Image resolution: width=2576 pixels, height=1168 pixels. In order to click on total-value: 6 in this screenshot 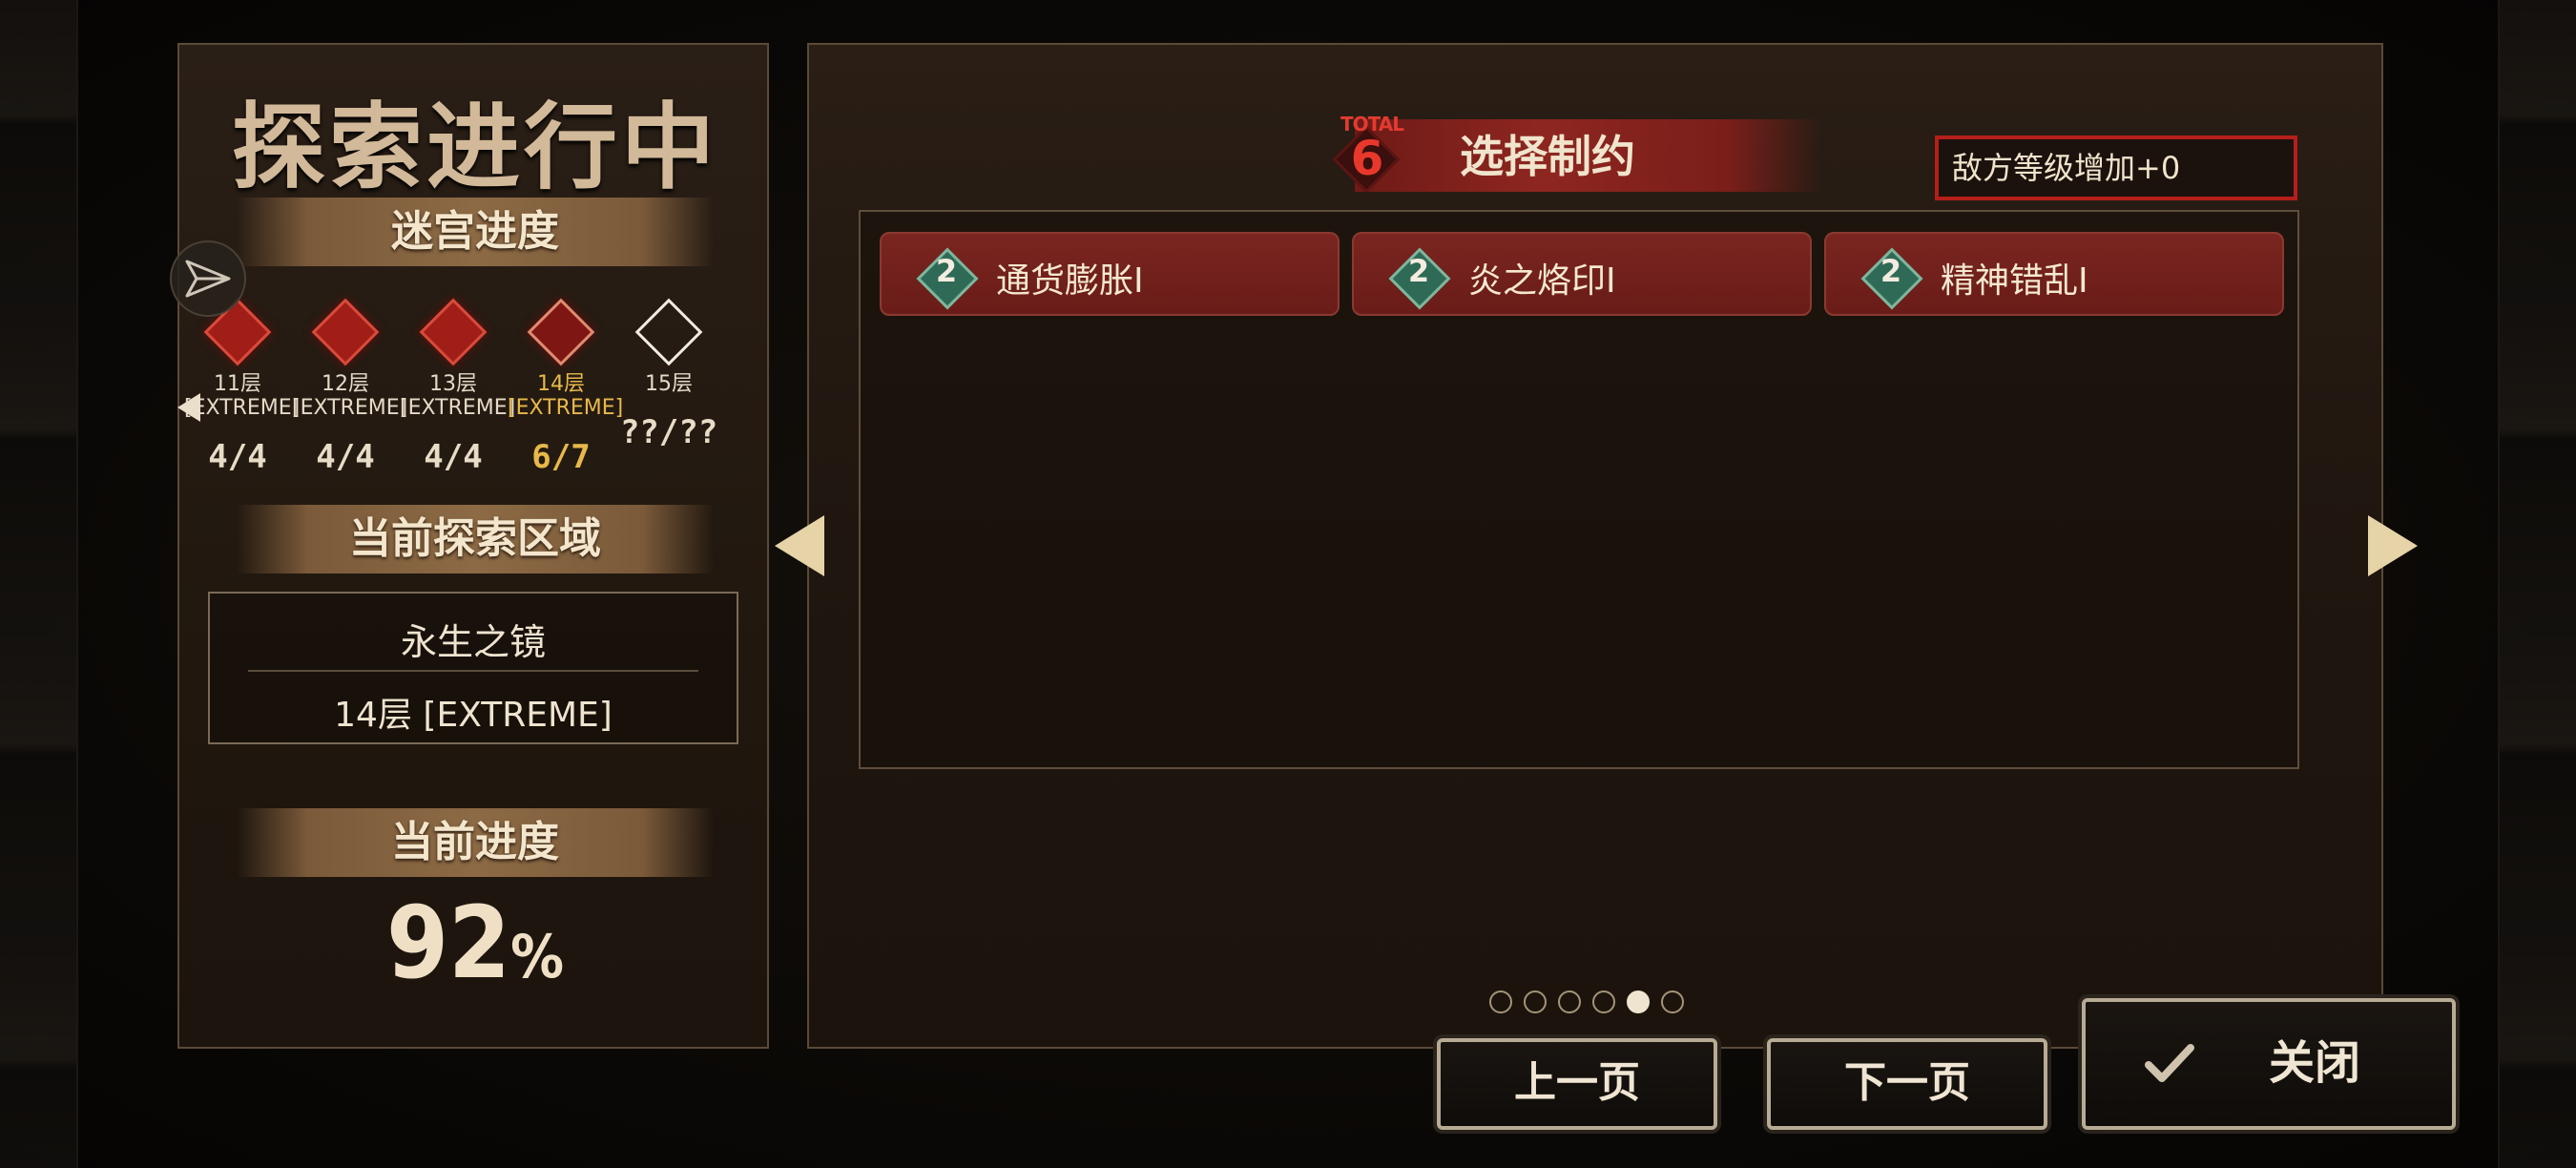, I will do `click(1367, 158)`.